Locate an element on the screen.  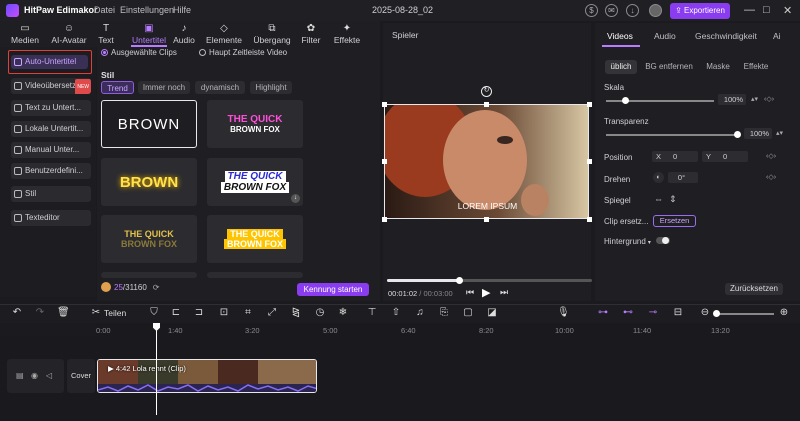
subtab-maske: Maske is located at coordinates (718, 67).